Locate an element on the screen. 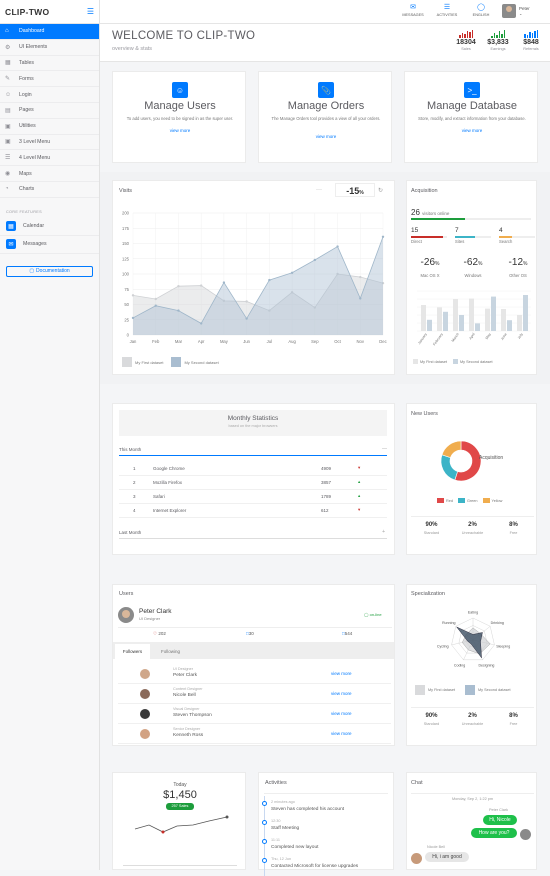 The height and width of the screenshot is (876, 550). sidebar-item-label: Utilities is located at coordinates (27, 126).